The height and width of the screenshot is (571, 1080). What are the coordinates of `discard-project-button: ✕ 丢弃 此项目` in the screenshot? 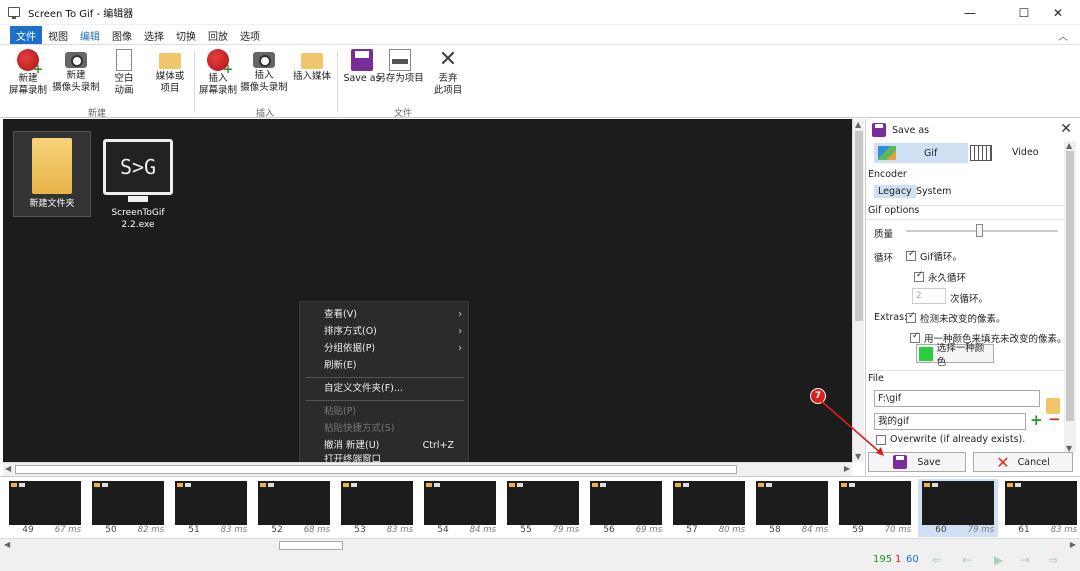 It's located at (448, 73).